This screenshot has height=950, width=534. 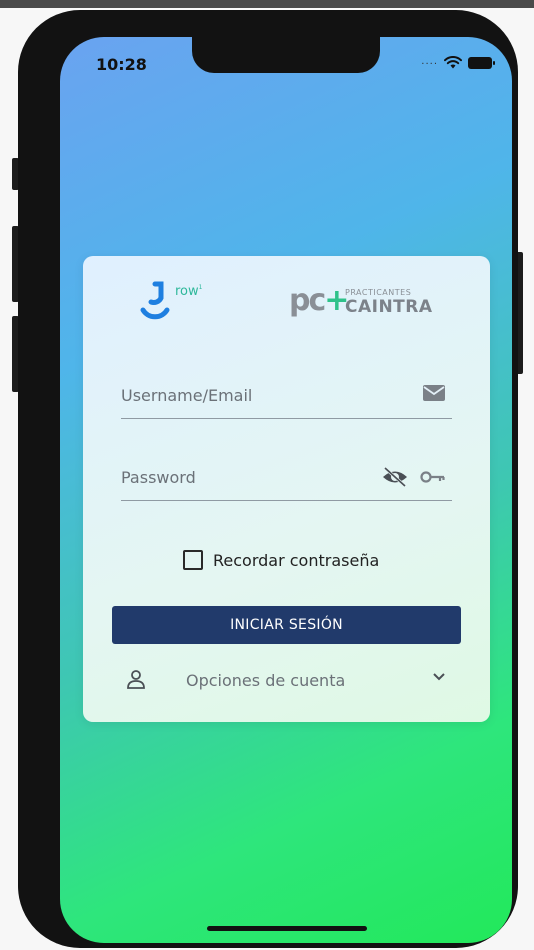 What do you see at coordinates (187, 395) in the screenshot?
I see `username-placeholder: Username/Email` at bounding box center [187, 395].